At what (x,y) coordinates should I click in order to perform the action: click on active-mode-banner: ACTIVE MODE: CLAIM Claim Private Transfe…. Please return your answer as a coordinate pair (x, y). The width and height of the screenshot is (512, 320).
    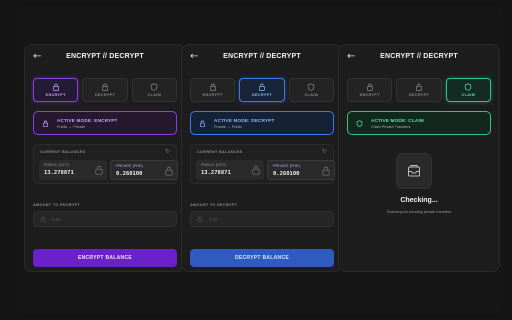
    Looking at the image, I should click on (419, 123).